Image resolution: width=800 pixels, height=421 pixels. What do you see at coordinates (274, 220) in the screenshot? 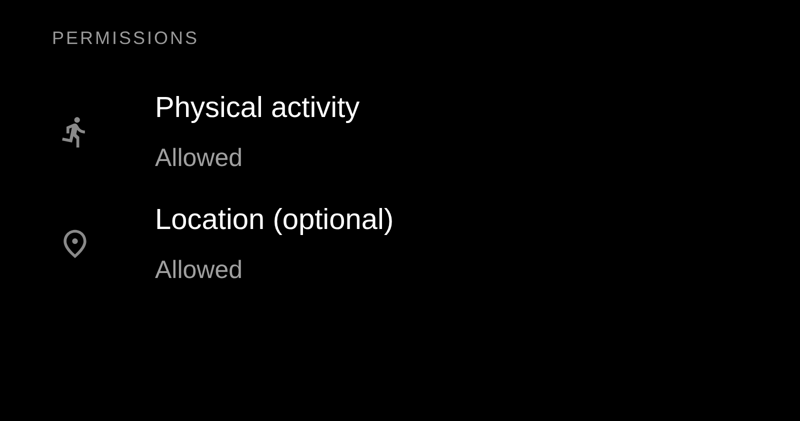
I see `permission-title: Location (optional)` at bounding box center [274, 220].